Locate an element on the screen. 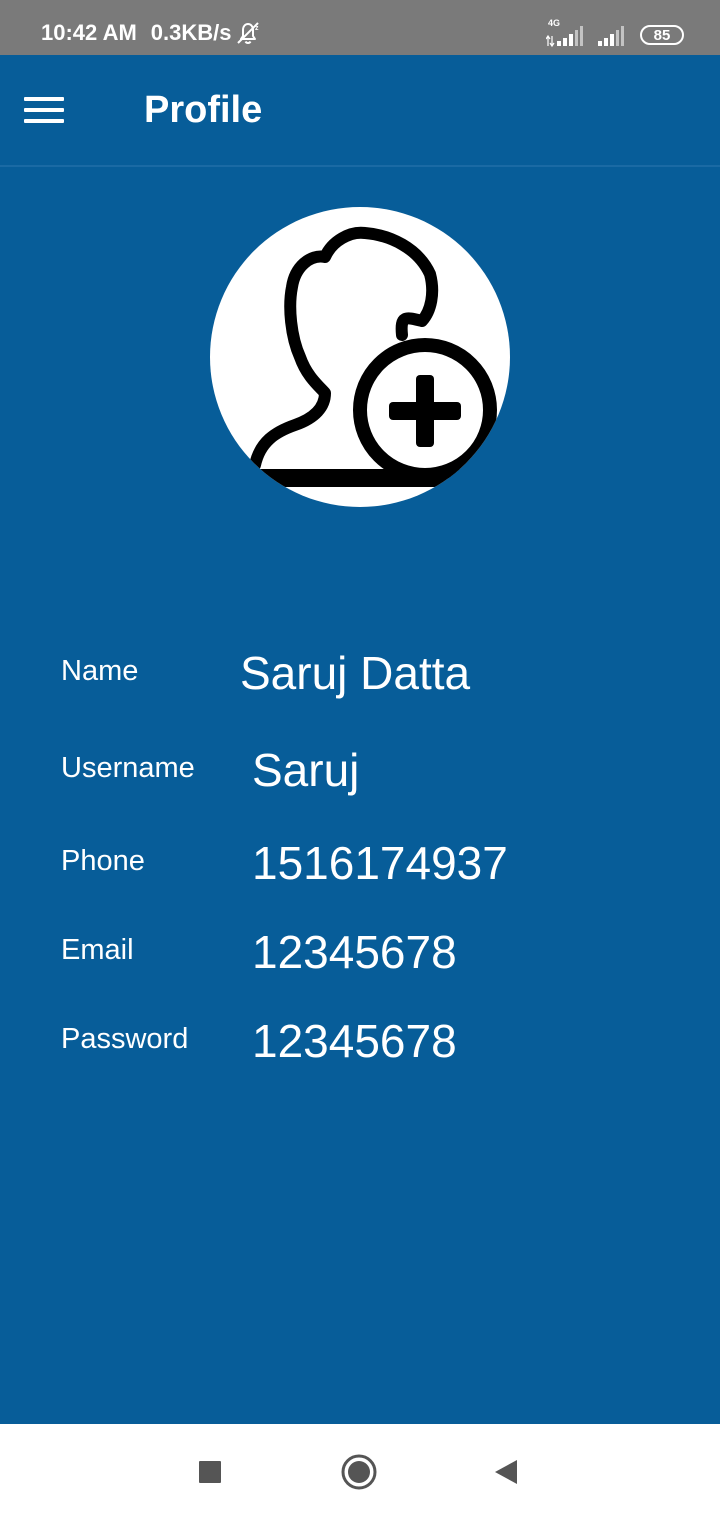 This screenshot has height=1520, width=720. name-label: Name is located at coordinates (100, 671).